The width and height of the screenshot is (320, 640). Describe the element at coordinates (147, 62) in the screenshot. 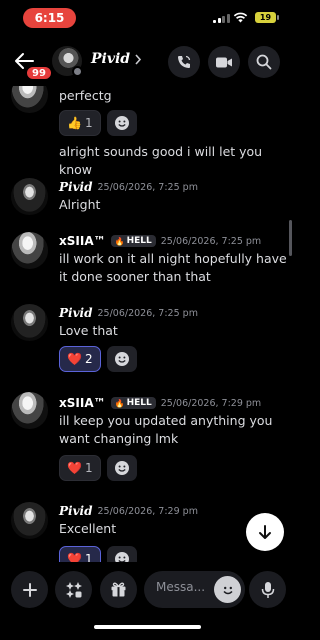

I see `channel-header: 99 Pivid` at that location.